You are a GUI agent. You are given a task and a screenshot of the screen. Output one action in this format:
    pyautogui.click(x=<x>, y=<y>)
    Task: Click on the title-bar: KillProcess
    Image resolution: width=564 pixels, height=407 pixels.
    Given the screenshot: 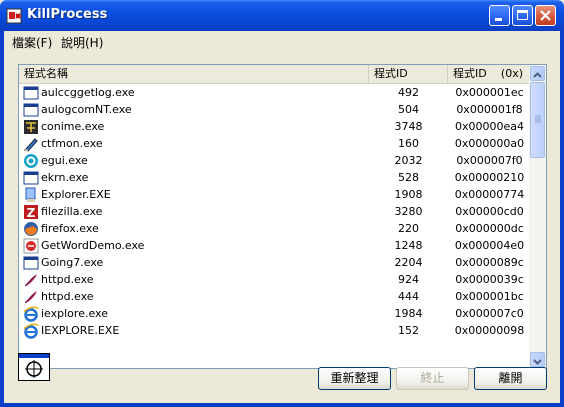 What is the action you would take?
    pyautogui.click(x=282, y=15)
    